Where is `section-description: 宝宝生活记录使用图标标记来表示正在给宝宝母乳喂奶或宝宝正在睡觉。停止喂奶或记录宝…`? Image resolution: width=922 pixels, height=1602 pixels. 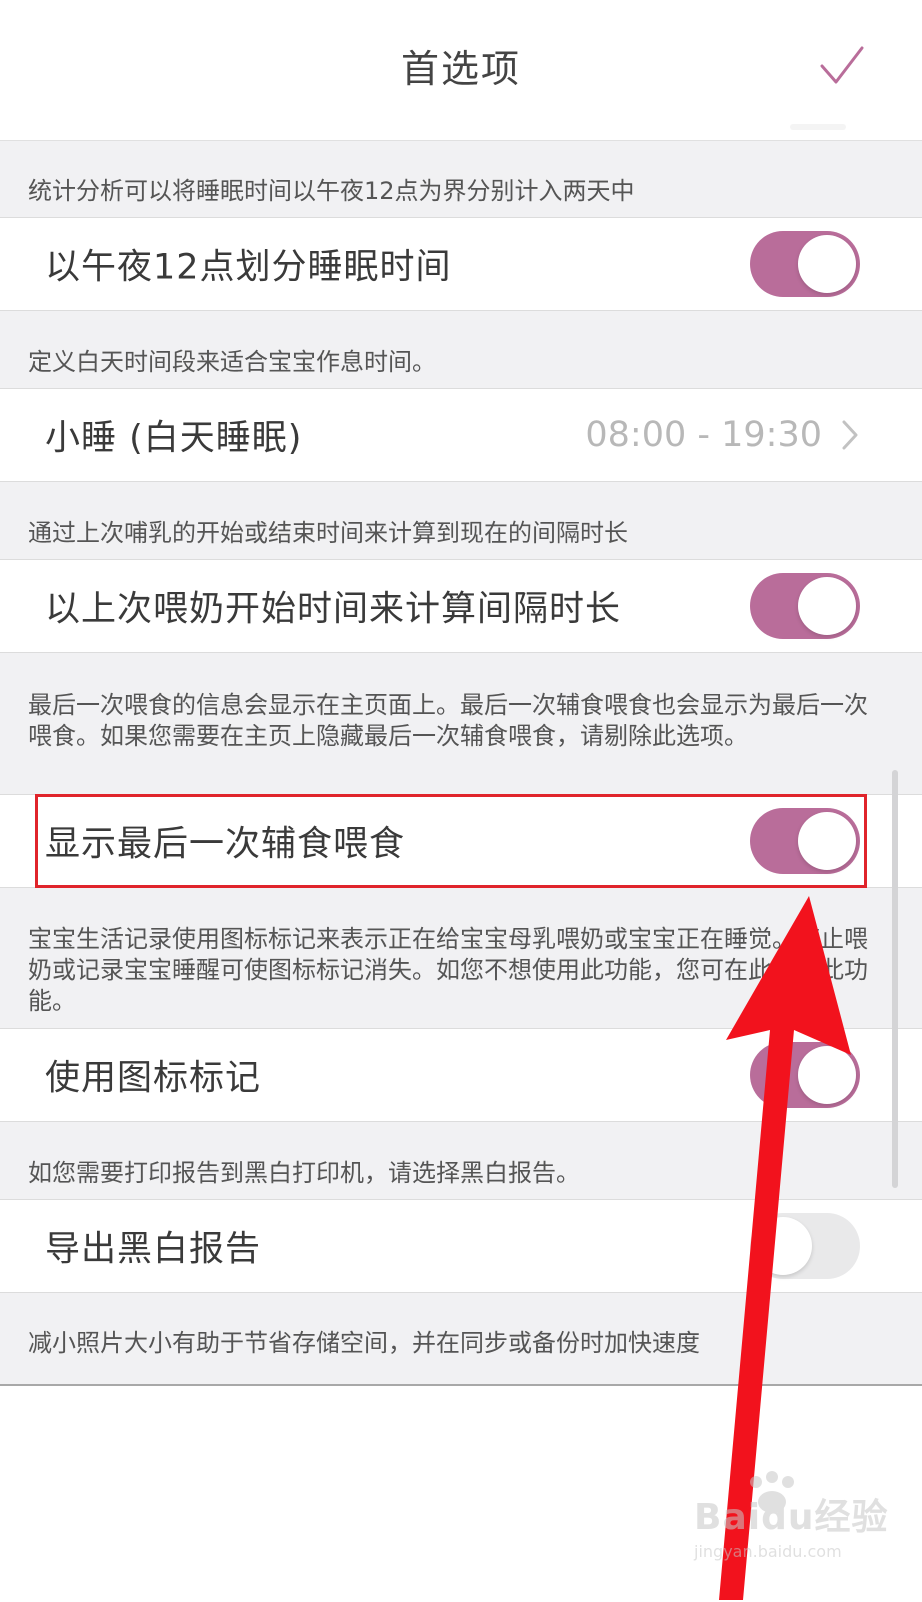 section-description: 宝宝生活记录使用图标标记来表示正在给宝宝母乳喂奶或宝宝正在睡觉。停止喂奶或记录宝… is located at coordinates (448, 970).